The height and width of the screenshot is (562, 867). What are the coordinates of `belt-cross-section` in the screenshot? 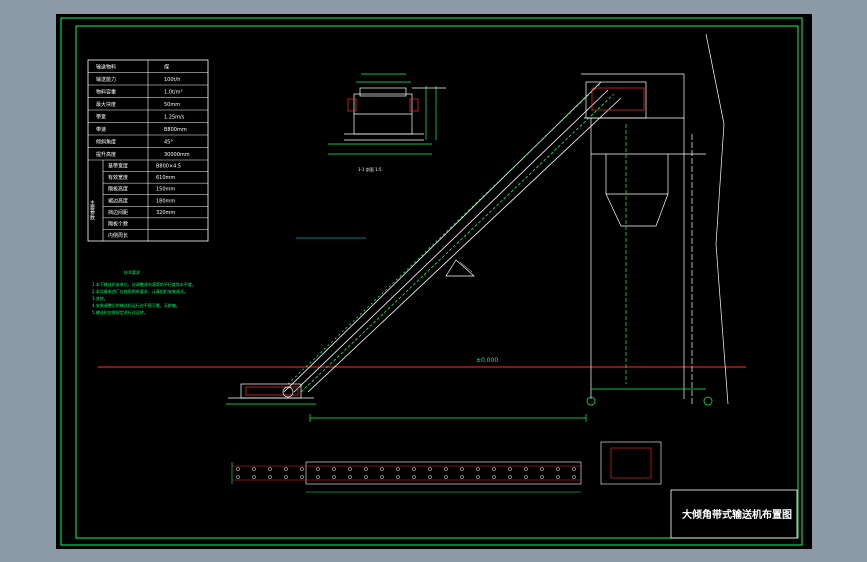 It's located at (387, 114).